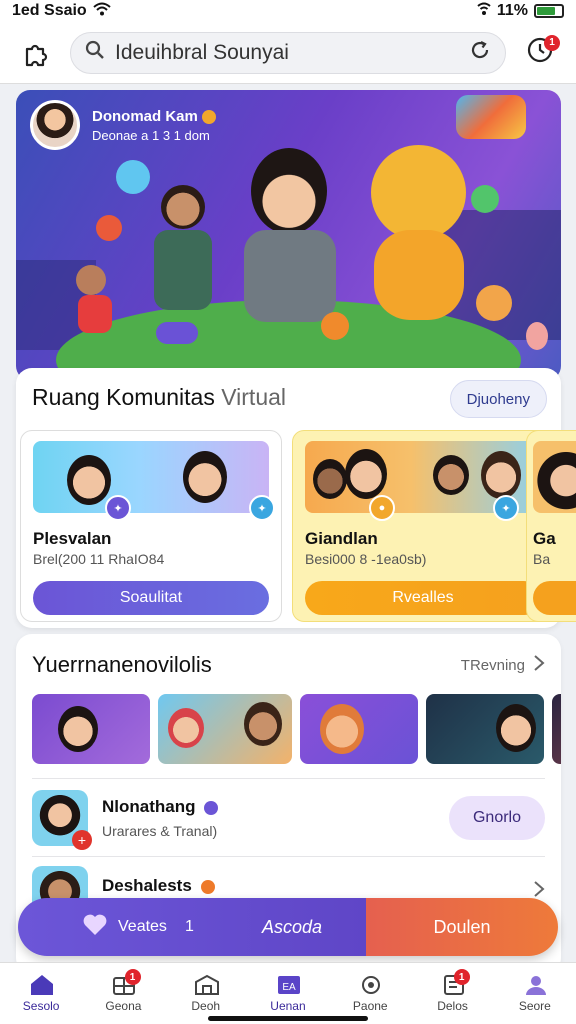 The image size is (576, 1024). I want to click on card-subtitle: Ba, so click(542, 559).